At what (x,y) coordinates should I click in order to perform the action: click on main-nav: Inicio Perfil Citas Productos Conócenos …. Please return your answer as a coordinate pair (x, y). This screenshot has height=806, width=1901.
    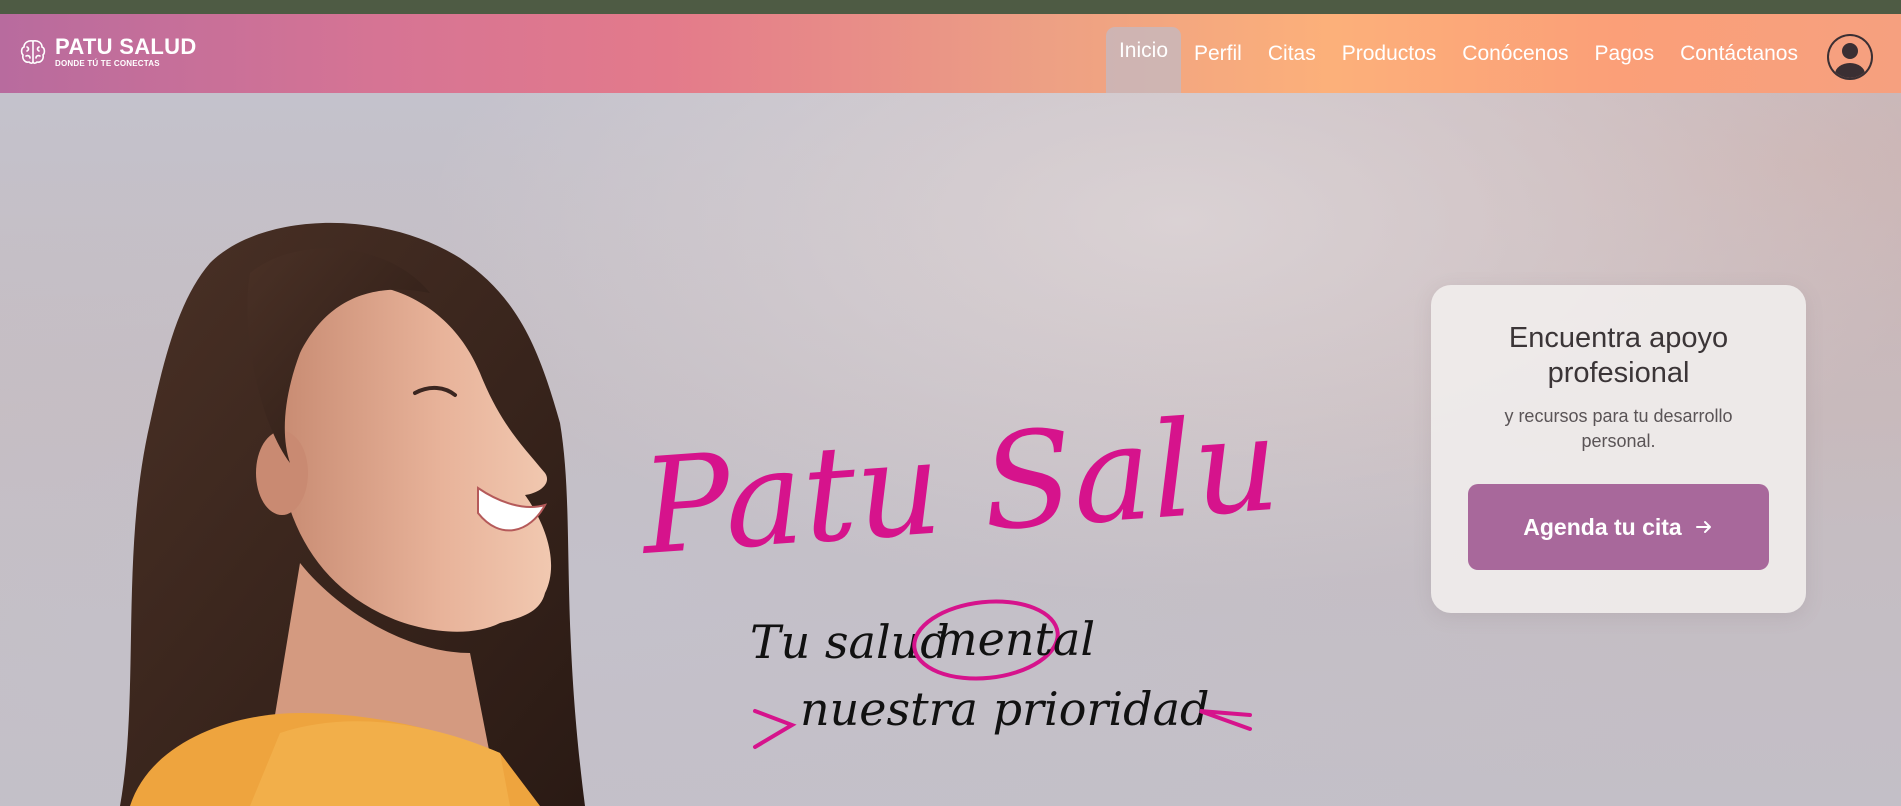
    Looking at the image, I should click on (1458, 53).